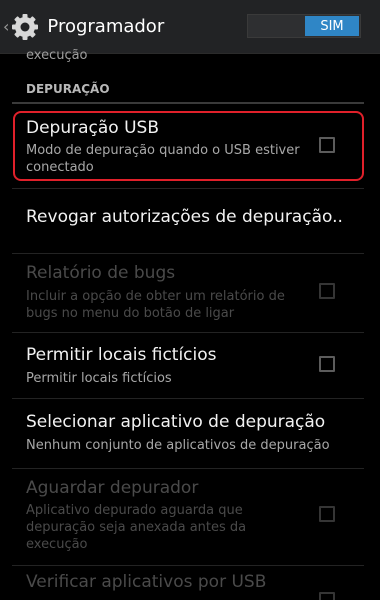 Image resolution: width=380 pixels, height=600 pixels. What do you see at coordinates (6, 26) in the screenshot?
I see `chevron-left-icon: ‹` at bounding box center [6, 26].